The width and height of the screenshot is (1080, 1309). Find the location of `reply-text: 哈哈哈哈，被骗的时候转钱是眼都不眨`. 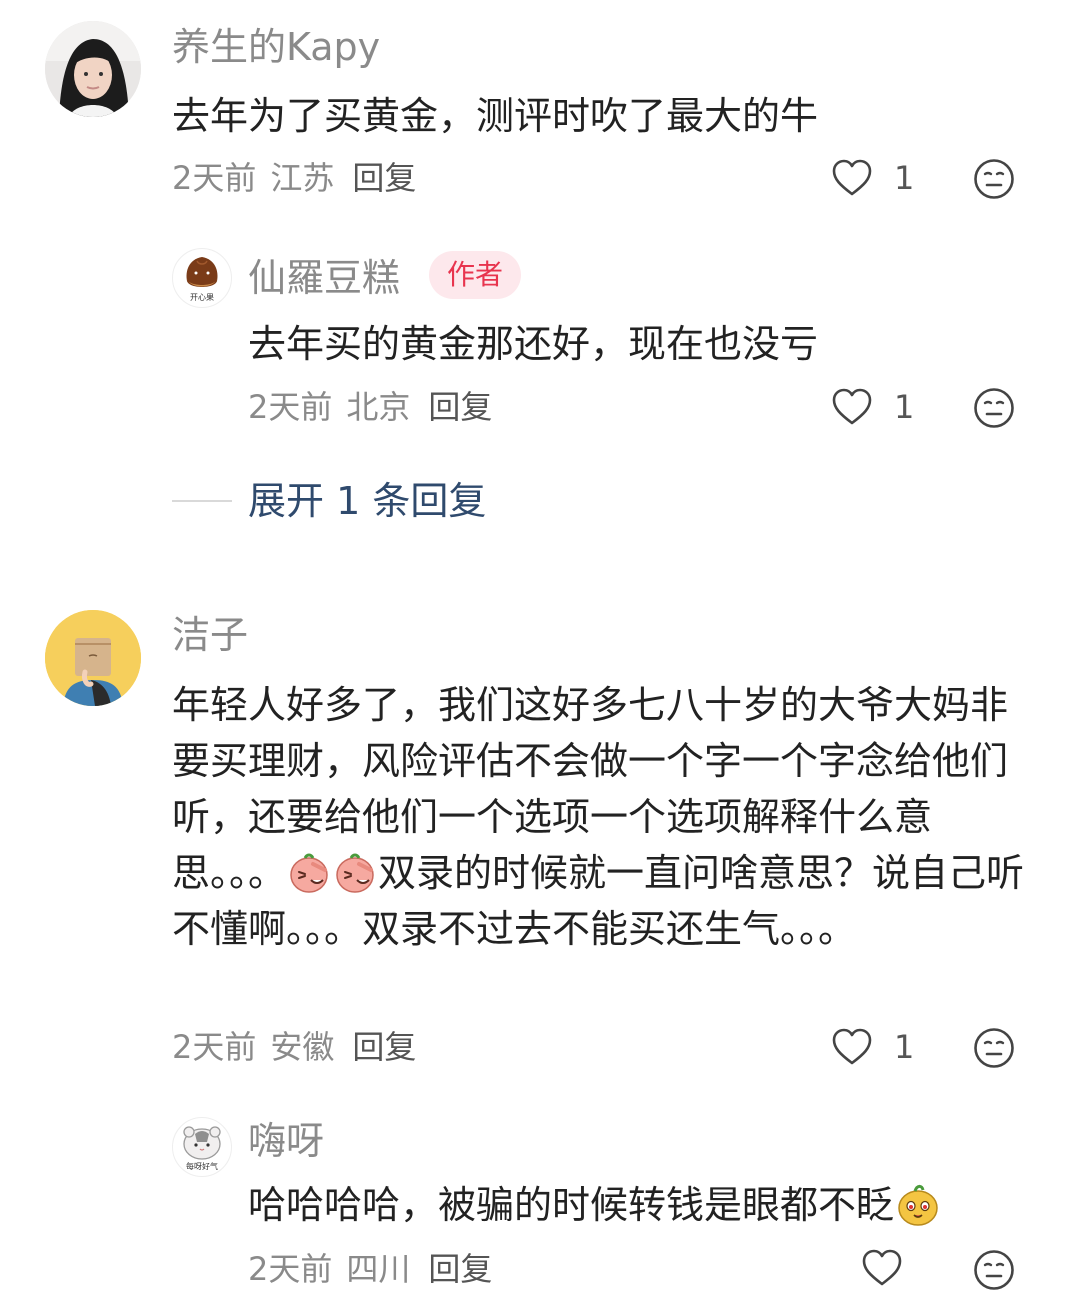

reply-text: 哈哈哈哈，被骗的时候转钱是眼都不眨 is located at coordinates (648, 1205).